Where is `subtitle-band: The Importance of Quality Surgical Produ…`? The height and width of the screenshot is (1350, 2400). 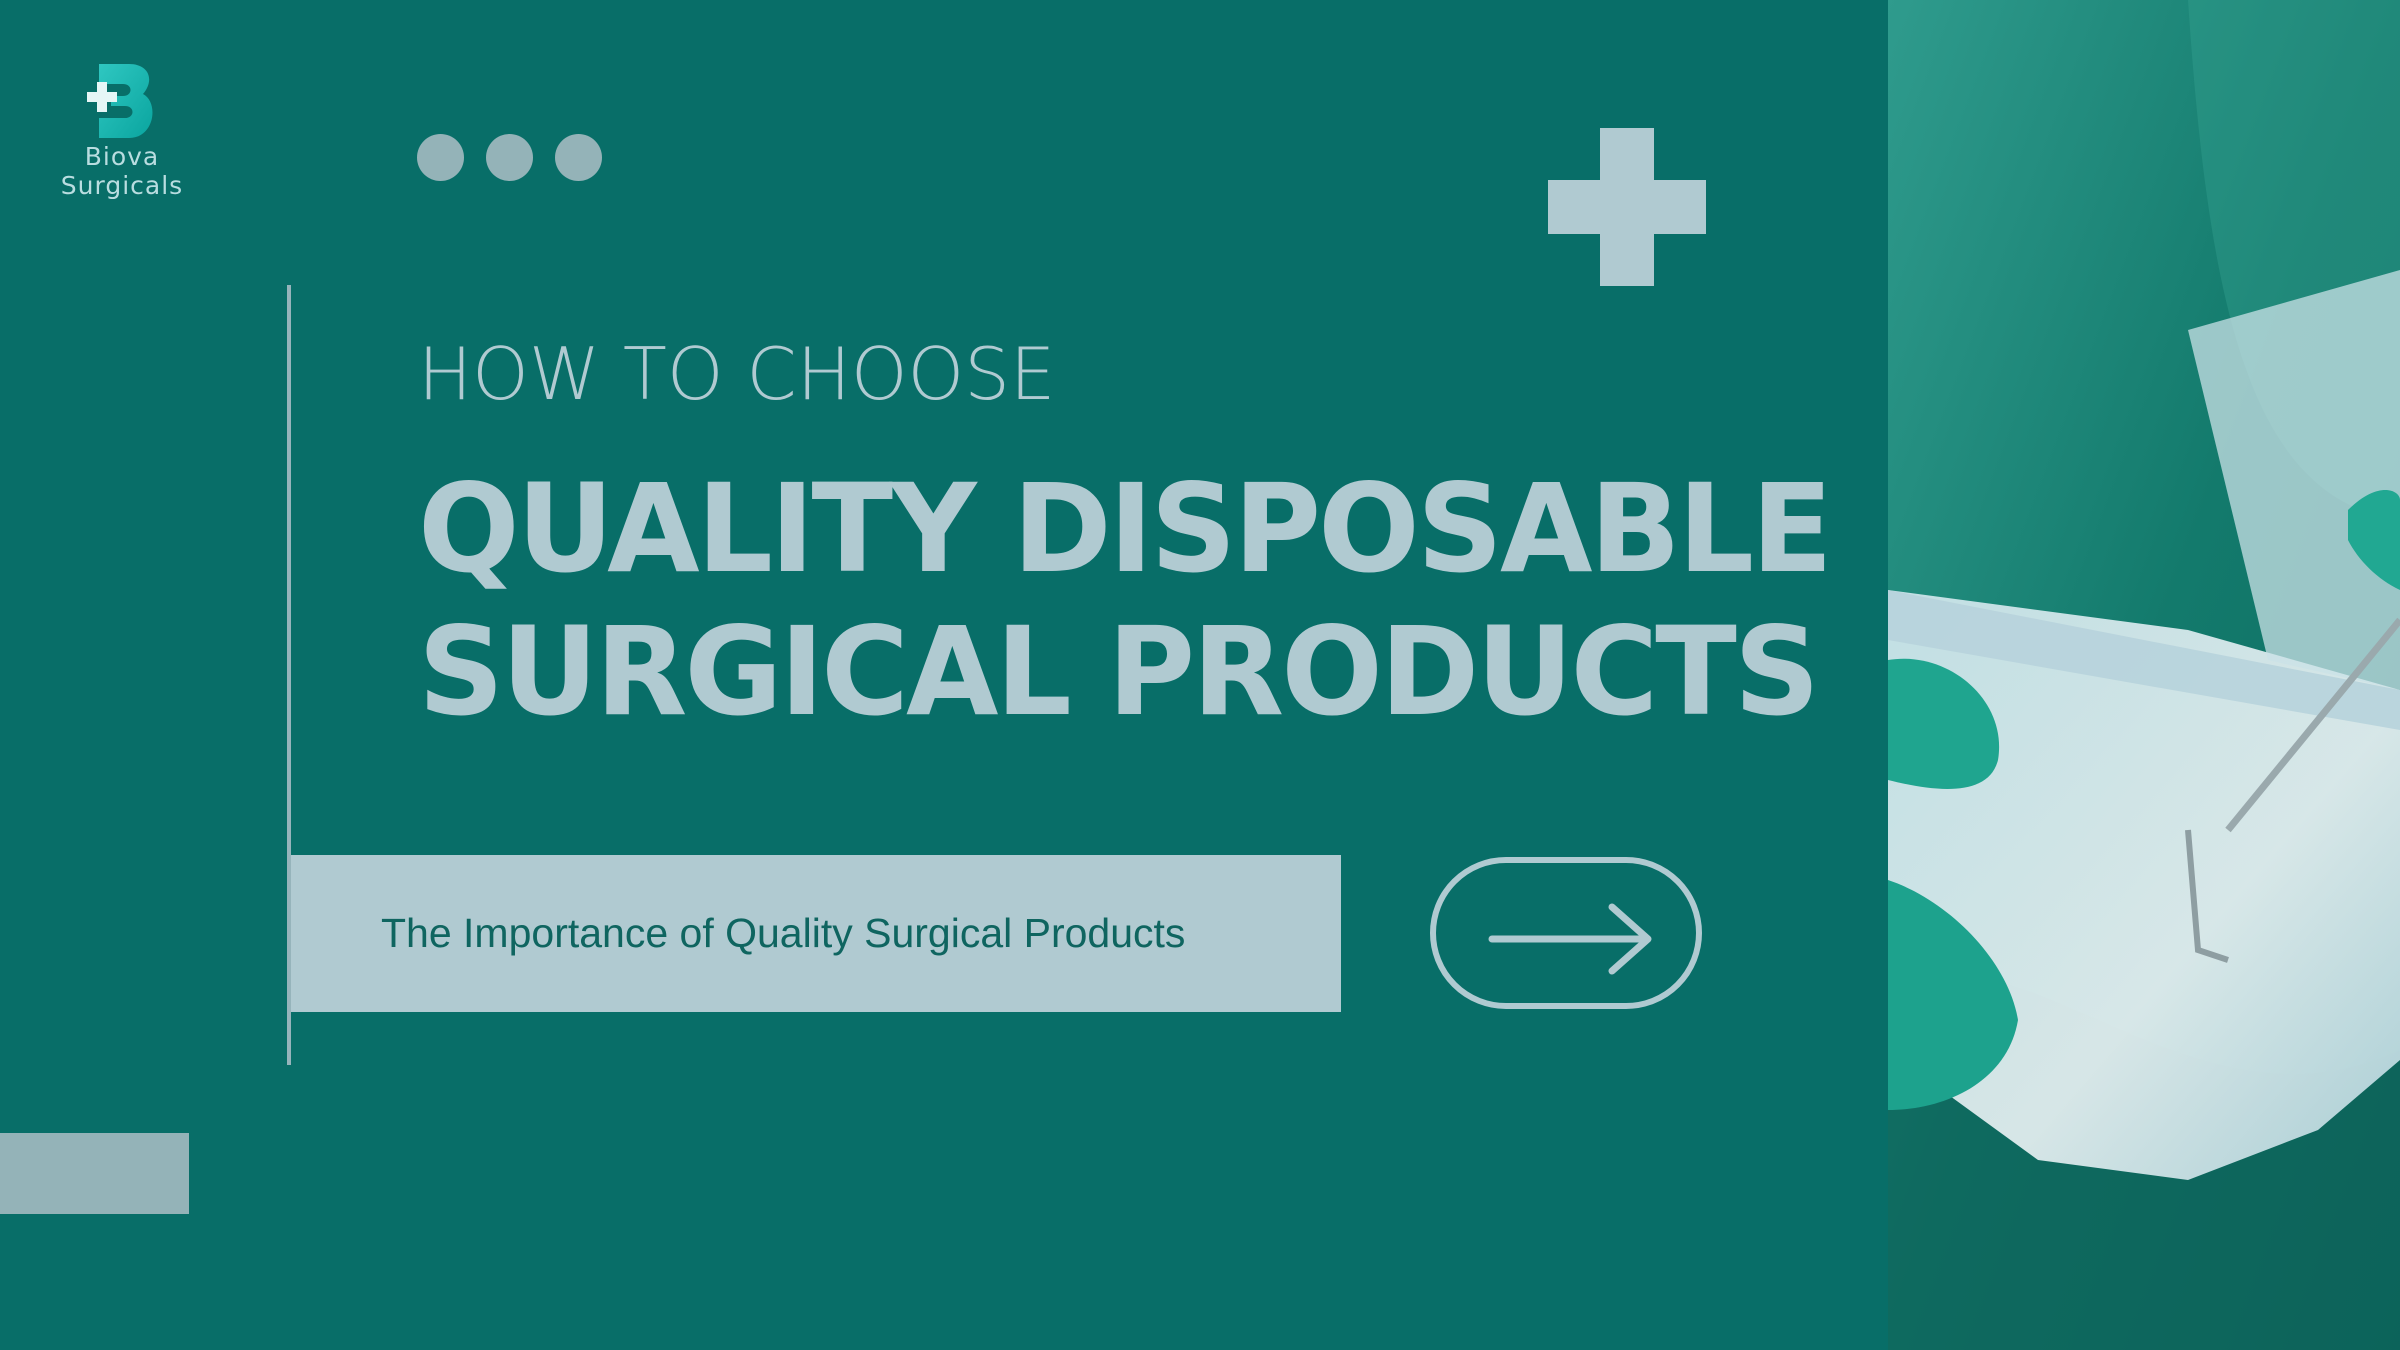
subtitle-band: The Importance of Quality Surgical Produ… is located at coordinates (816, 933).